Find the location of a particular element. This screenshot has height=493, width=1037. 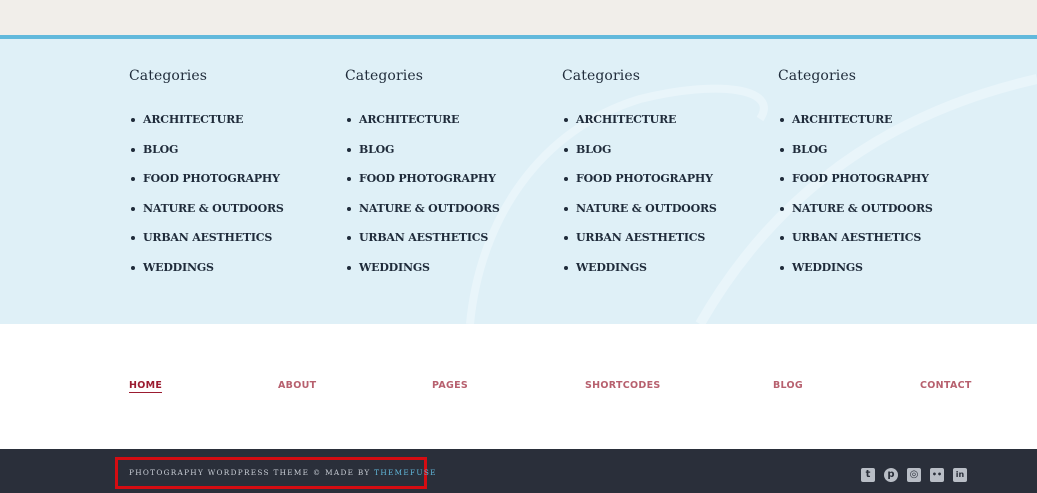

top-content-band is located at coordinates (518, 17).